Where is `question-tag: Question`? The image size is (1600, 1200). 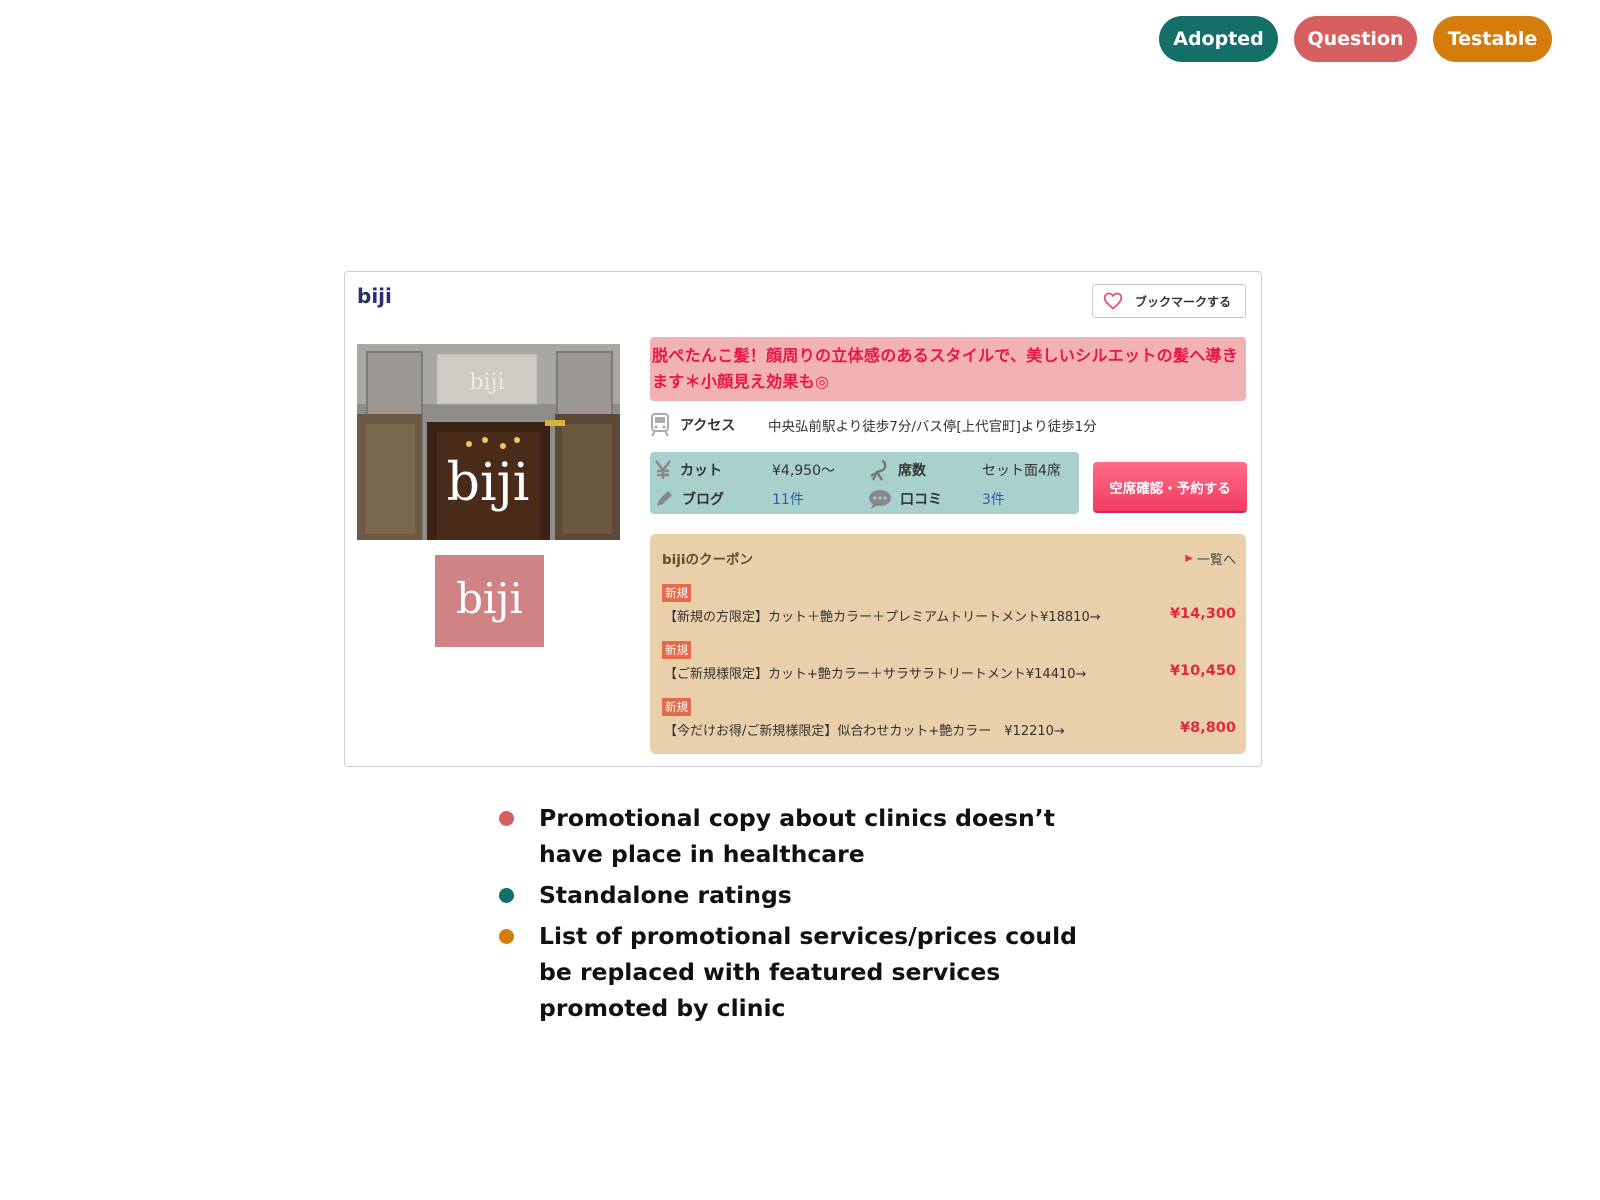
question-tag: Question is located at coordinates (1355, 39).